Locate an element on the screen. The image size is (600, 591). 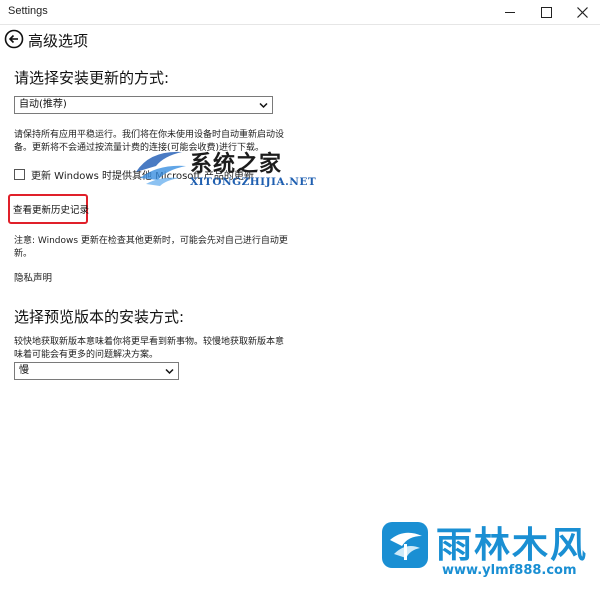
title-bar: Settings is located at coordinates (300, 12).